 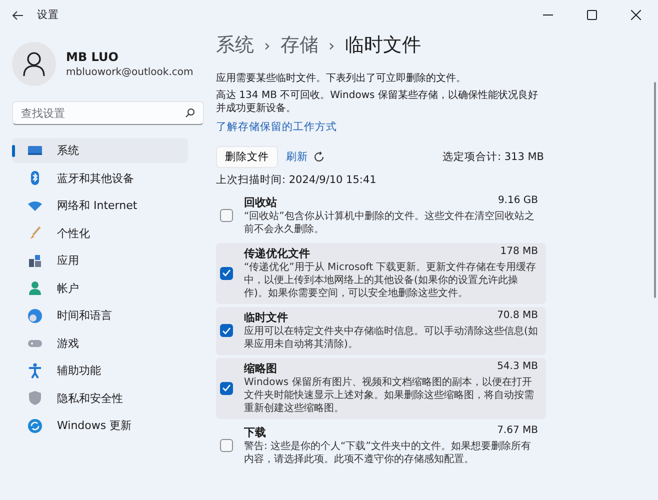 I want to click on refresh-link: 刷新, so click(x=297, y=157).